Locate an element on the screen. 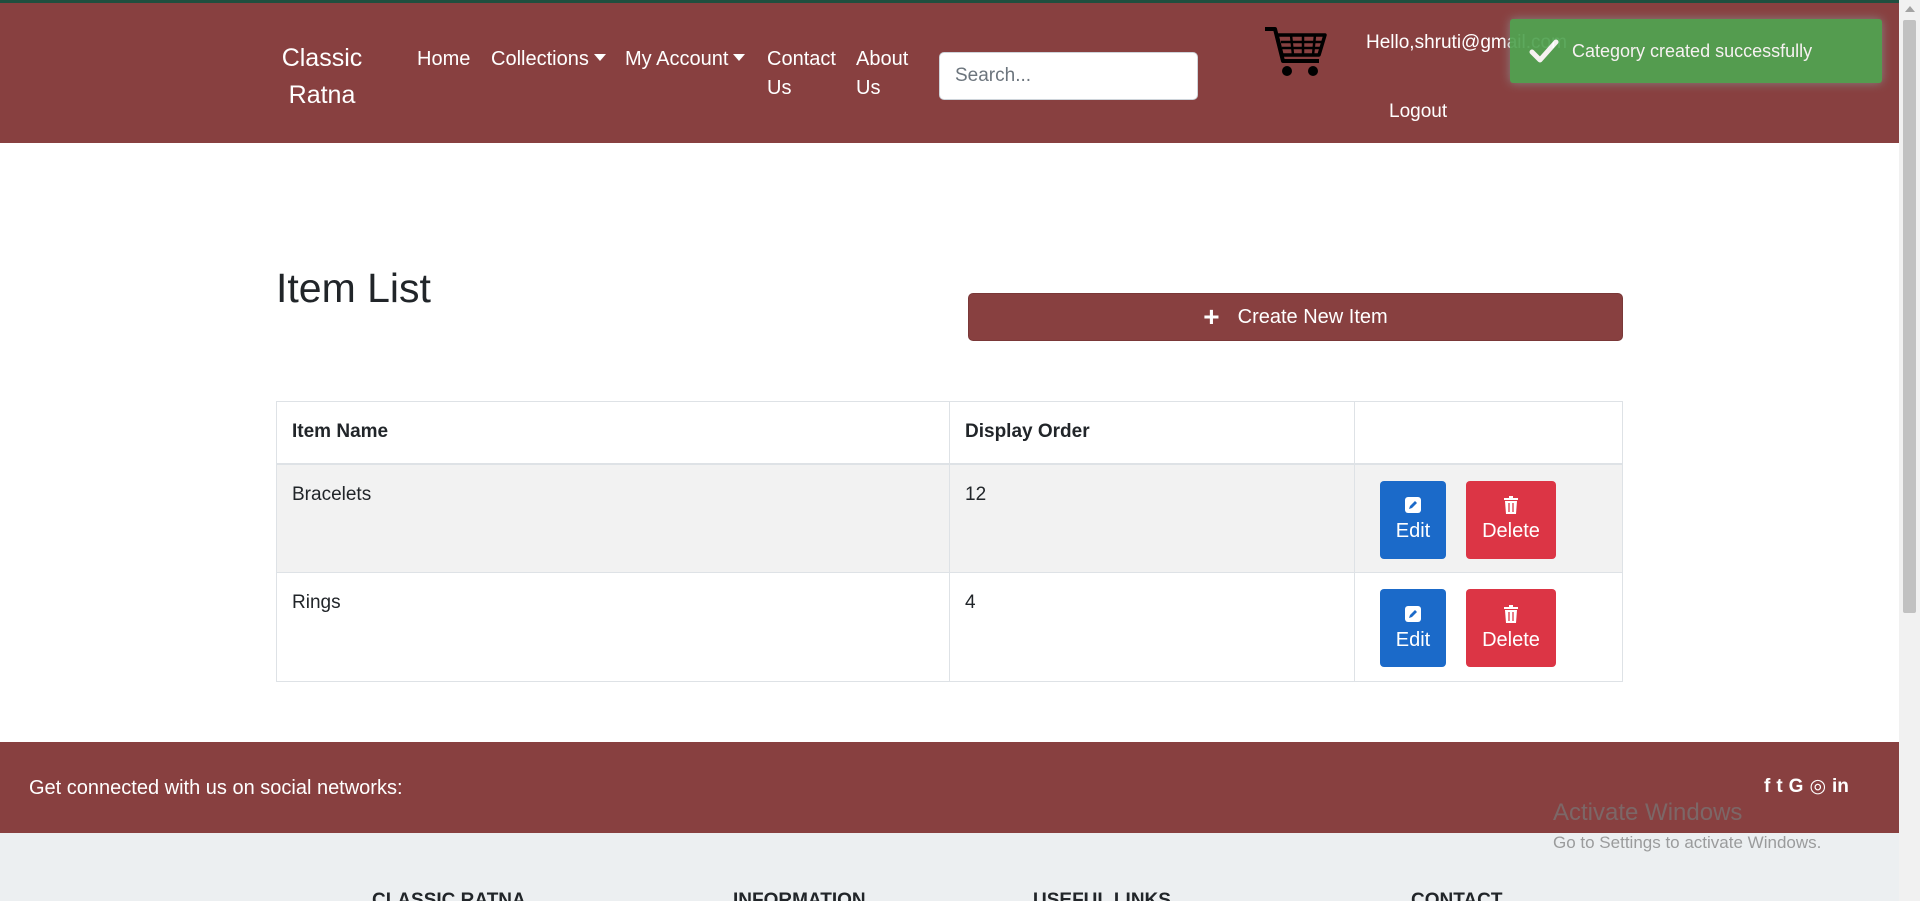 The height and width of the screenshot is (901, 1920). header-actions is located at coordinates (1488, 433).